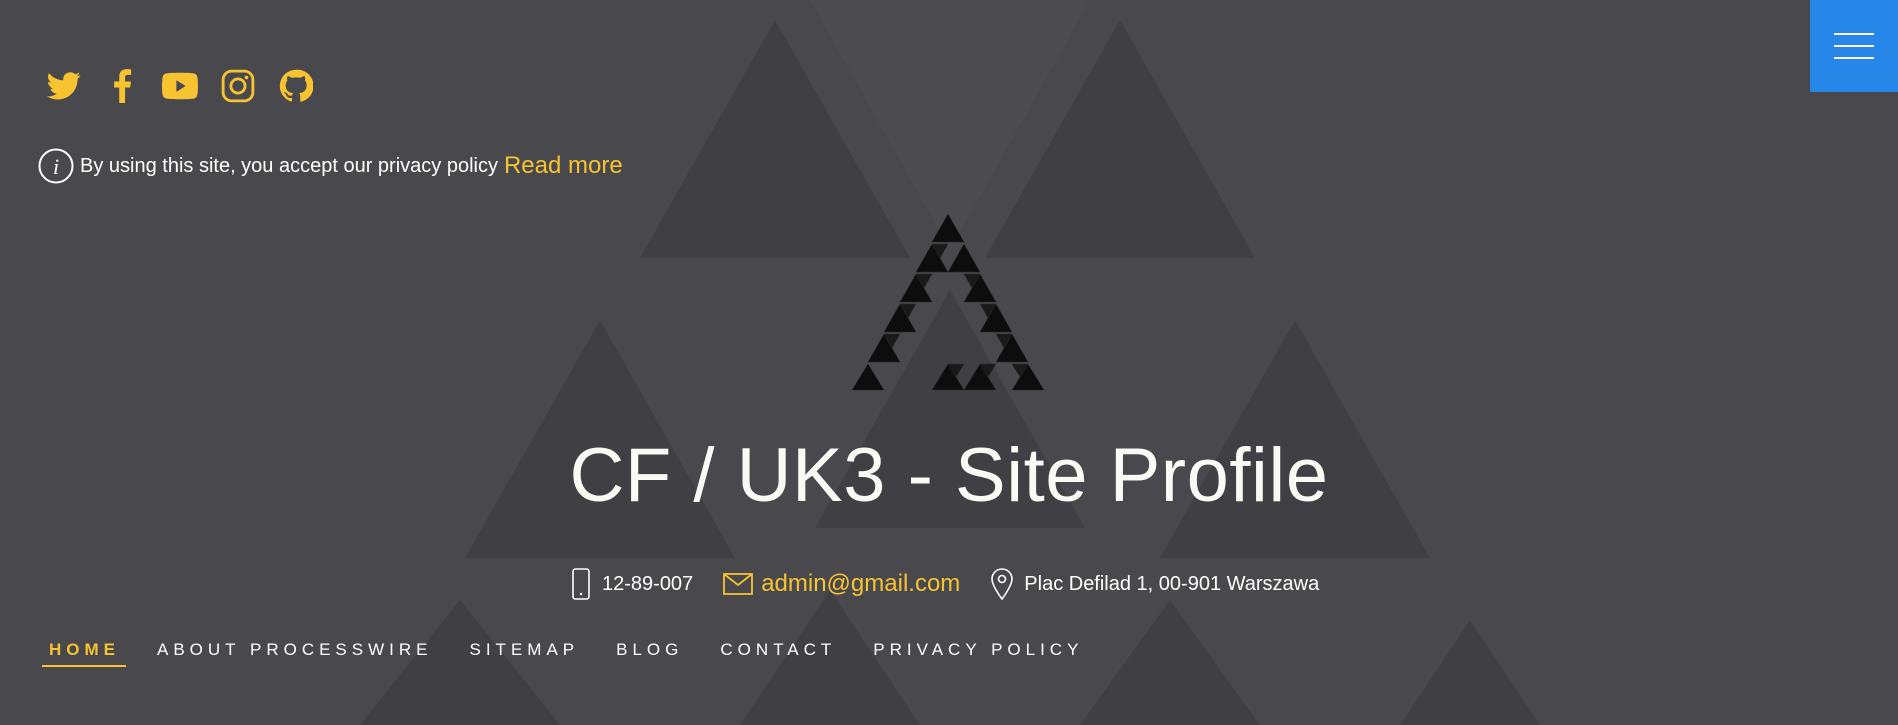 The width and height of the screenshot is (1898, 725). What do you see at coordinates (1002, 584) in the screenshot?
I see `location-pin-icon` at bounding box center [1002, 584].